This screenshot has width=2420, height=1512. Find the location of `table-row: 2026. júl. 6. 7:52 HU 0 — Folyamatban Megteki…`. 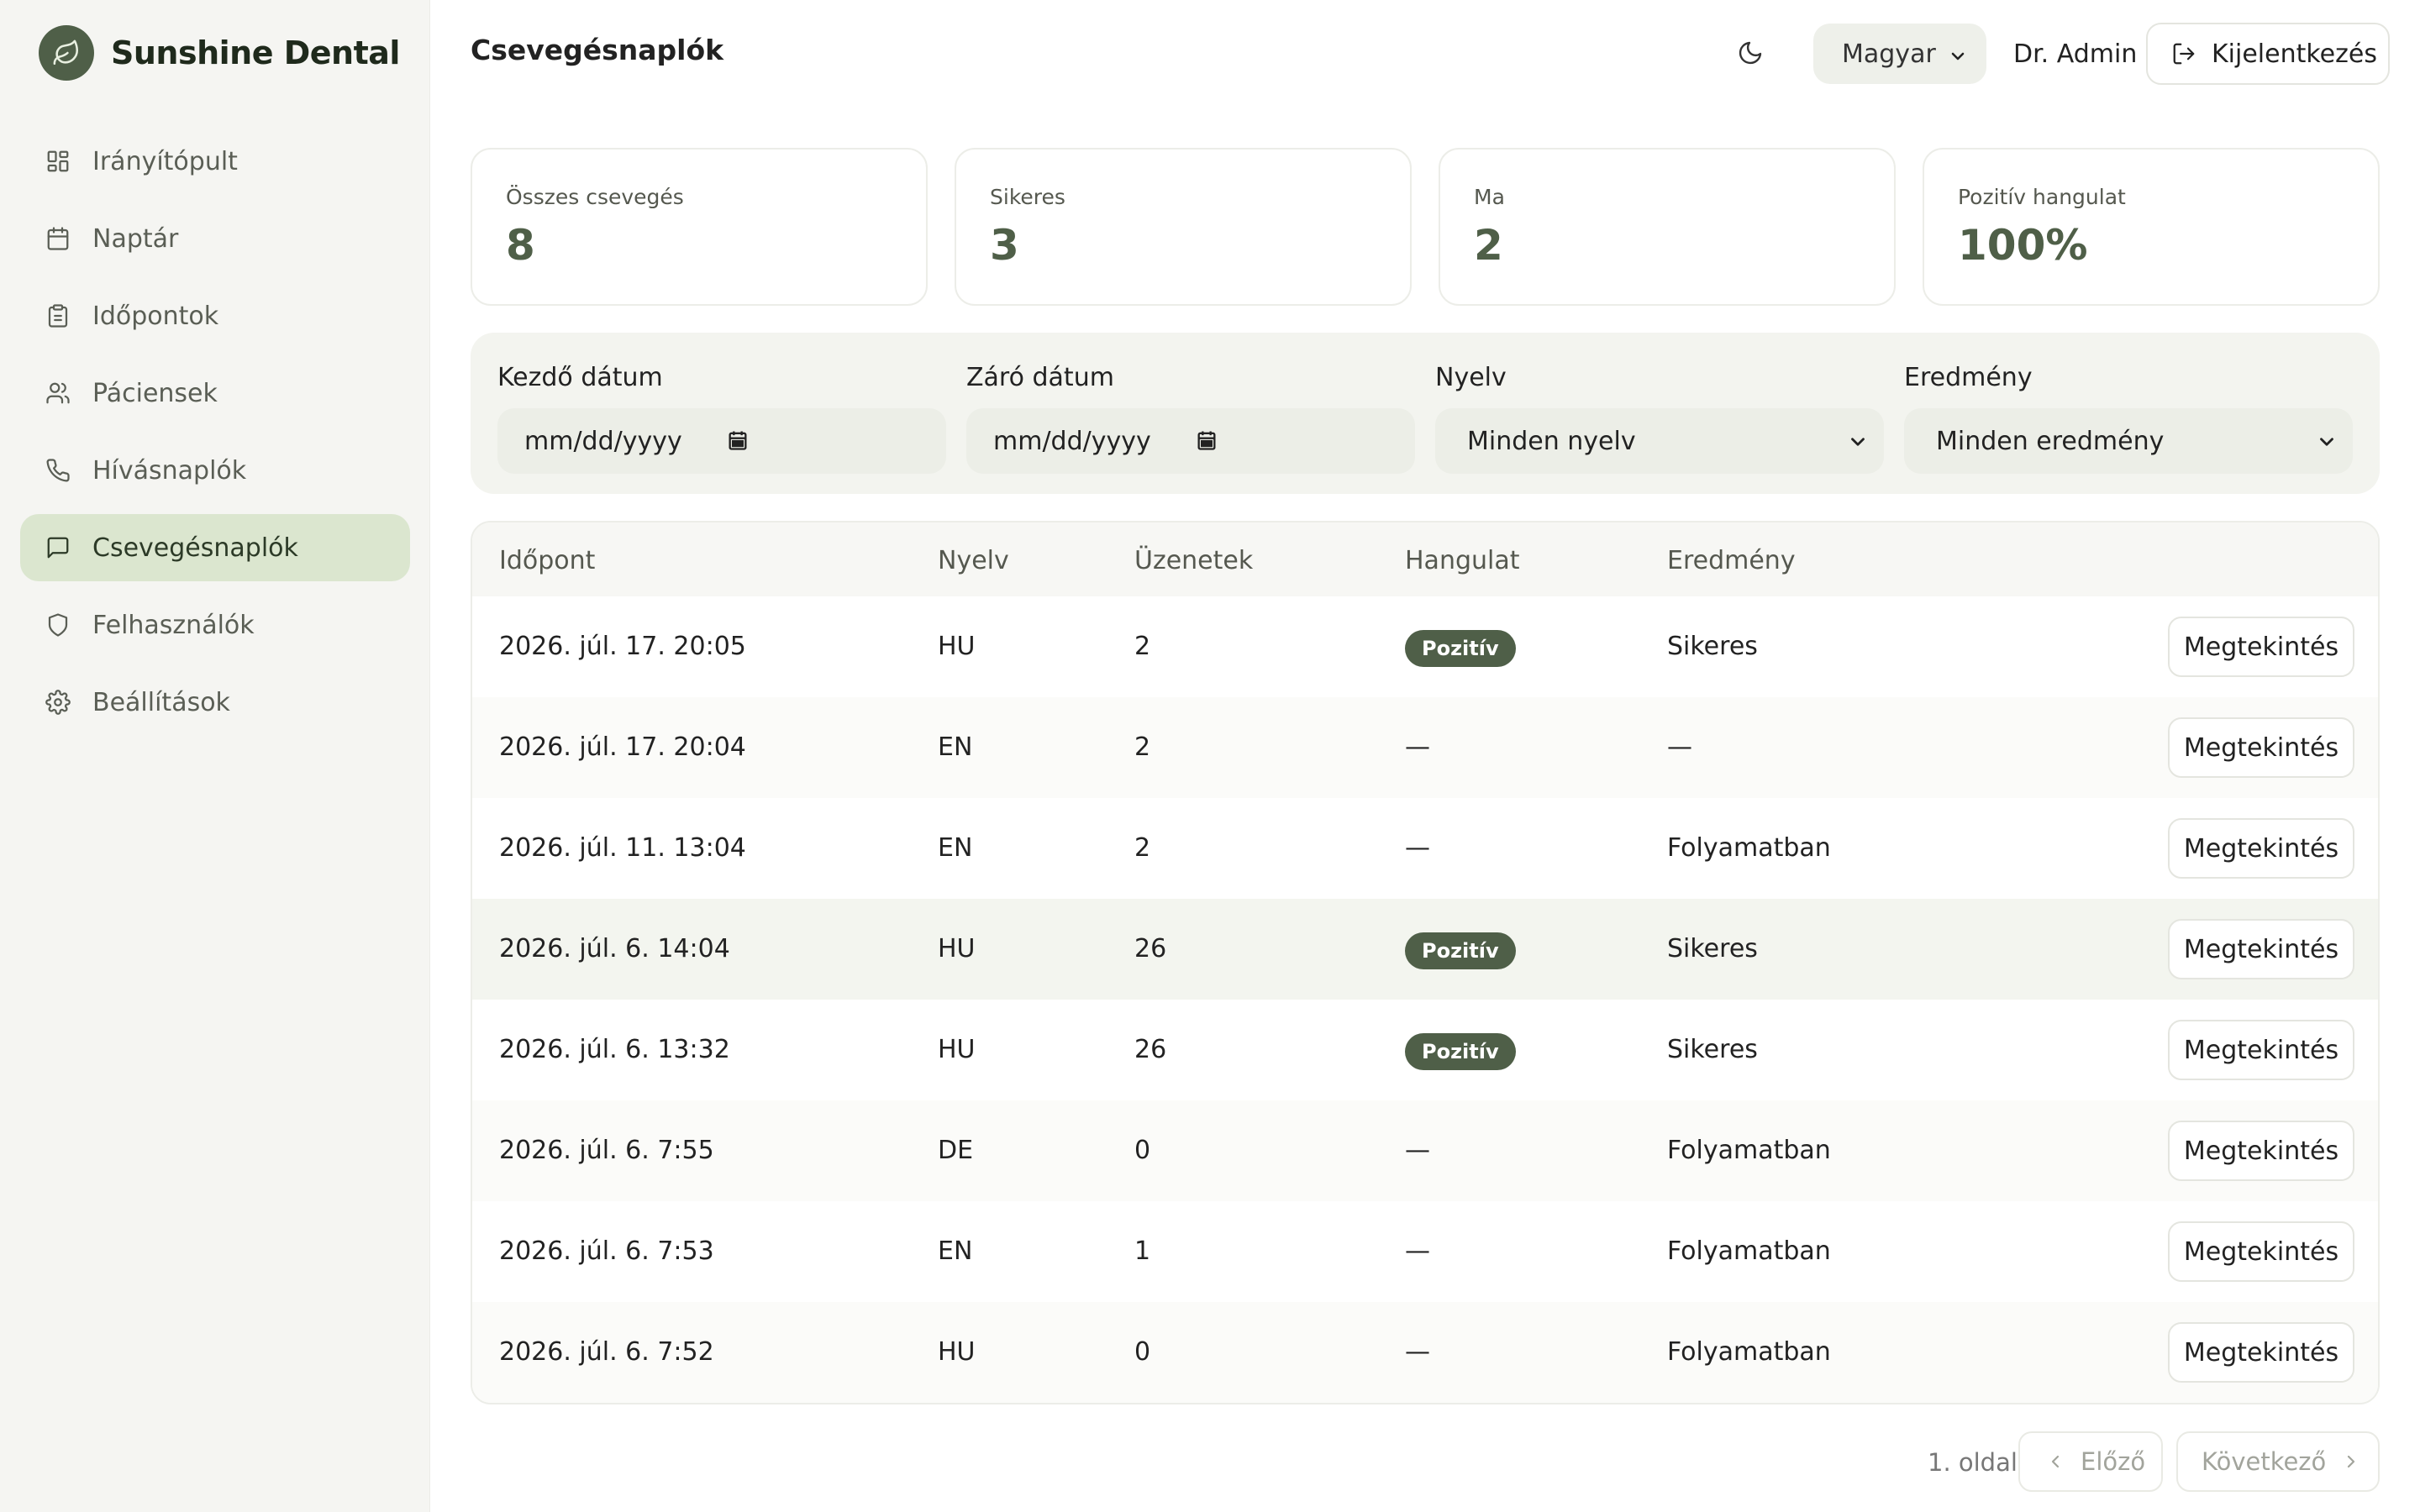

table-row: 2026. júl. 6. 7:52 HU 0 — Folyamatban Megteki… is located at coordinates (1425, 1352).